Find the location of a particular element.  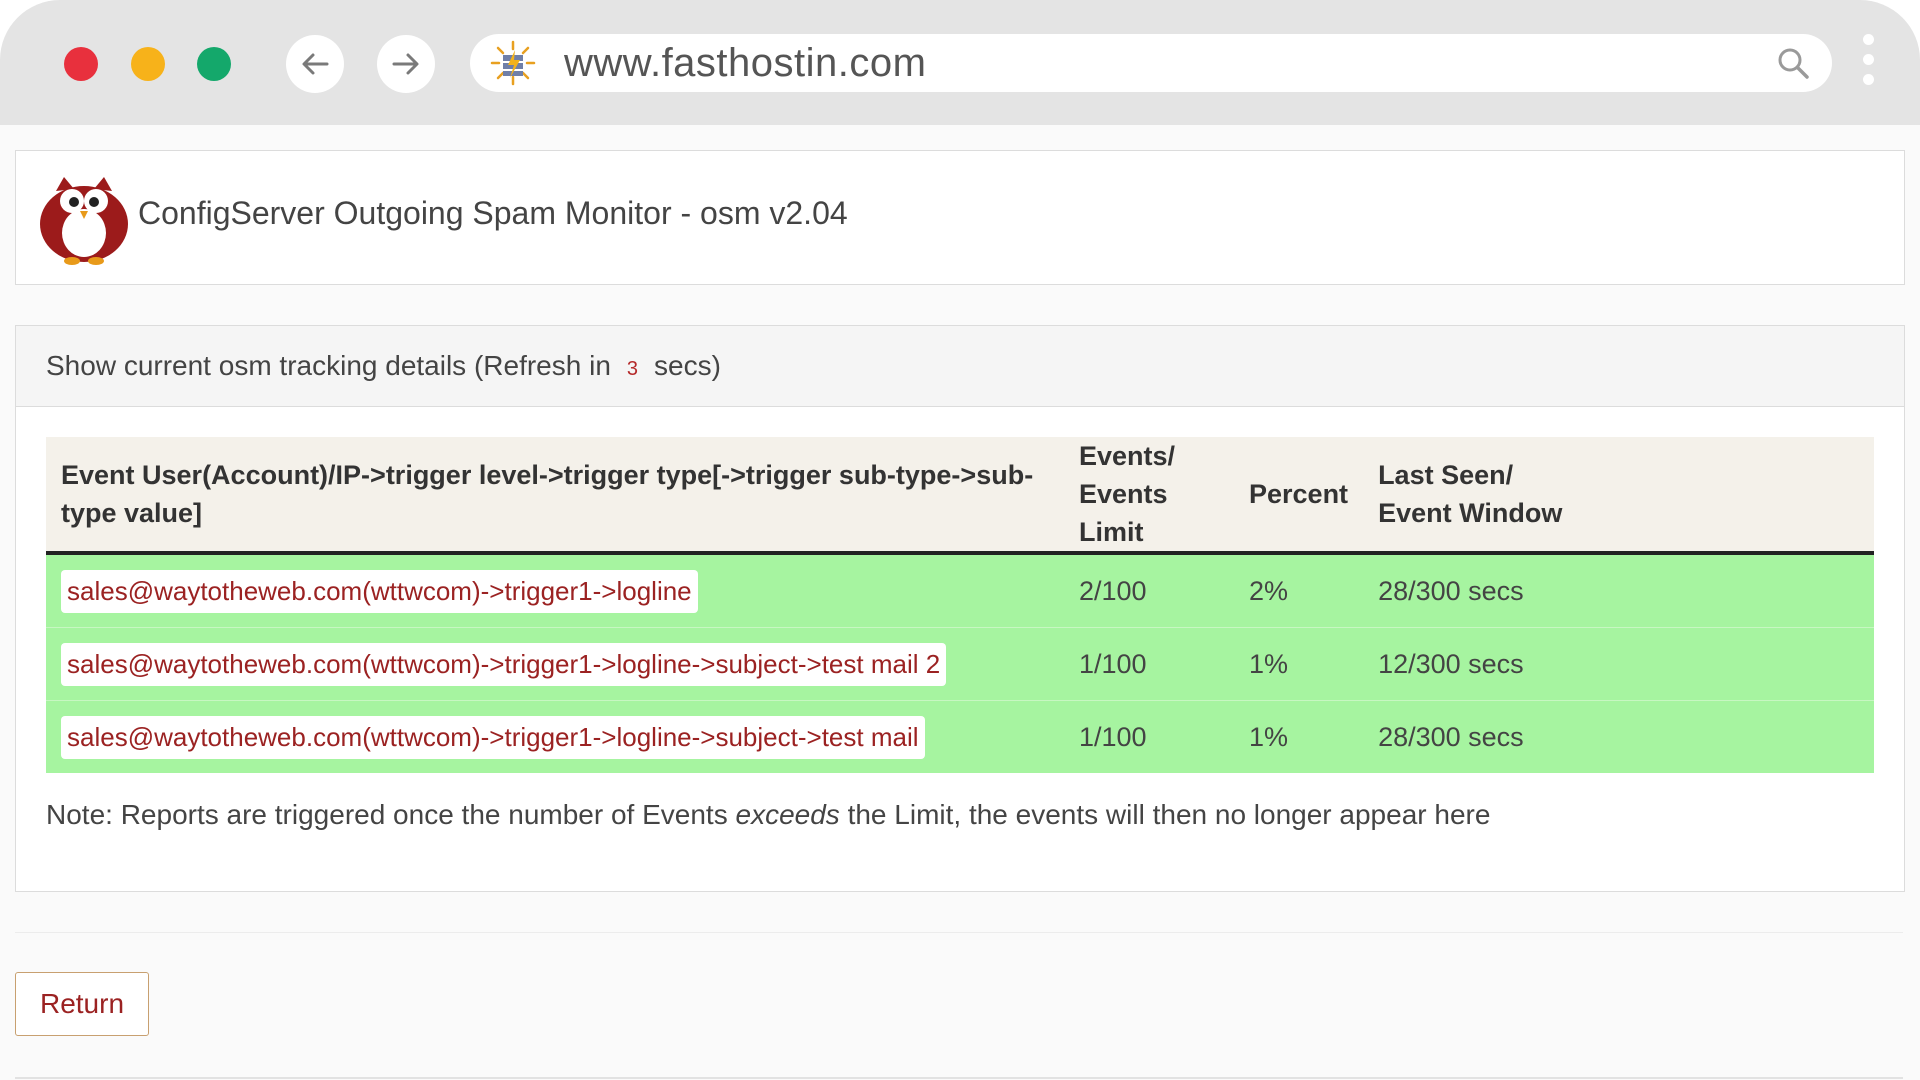

close-window-button is located at coordinates (81, 64).